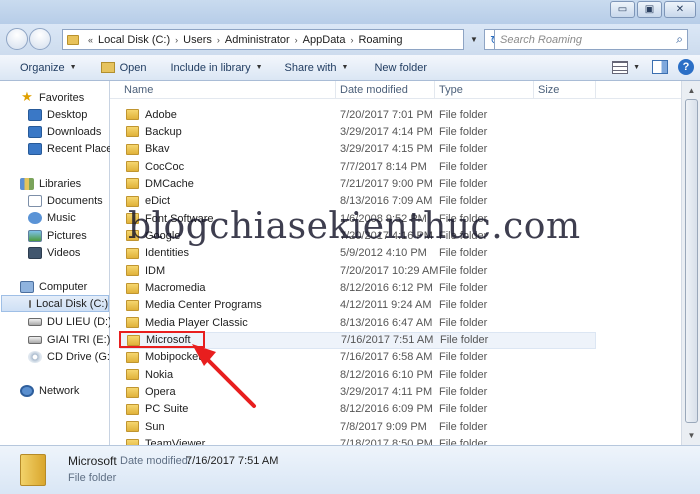  I want to click on pictures-icon, so click(35, 235).